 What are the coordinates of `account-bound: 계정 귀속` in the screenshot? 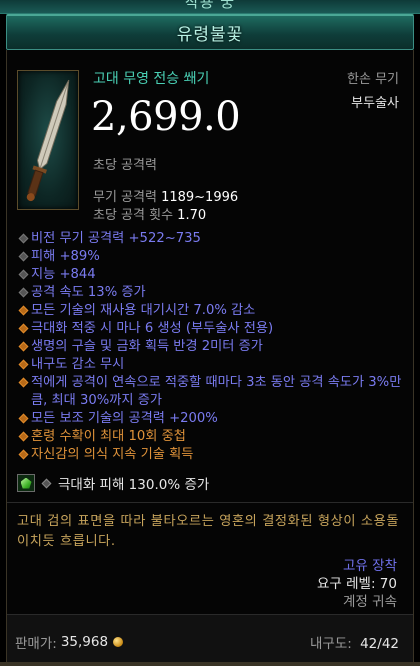 It's located at (370, 602).